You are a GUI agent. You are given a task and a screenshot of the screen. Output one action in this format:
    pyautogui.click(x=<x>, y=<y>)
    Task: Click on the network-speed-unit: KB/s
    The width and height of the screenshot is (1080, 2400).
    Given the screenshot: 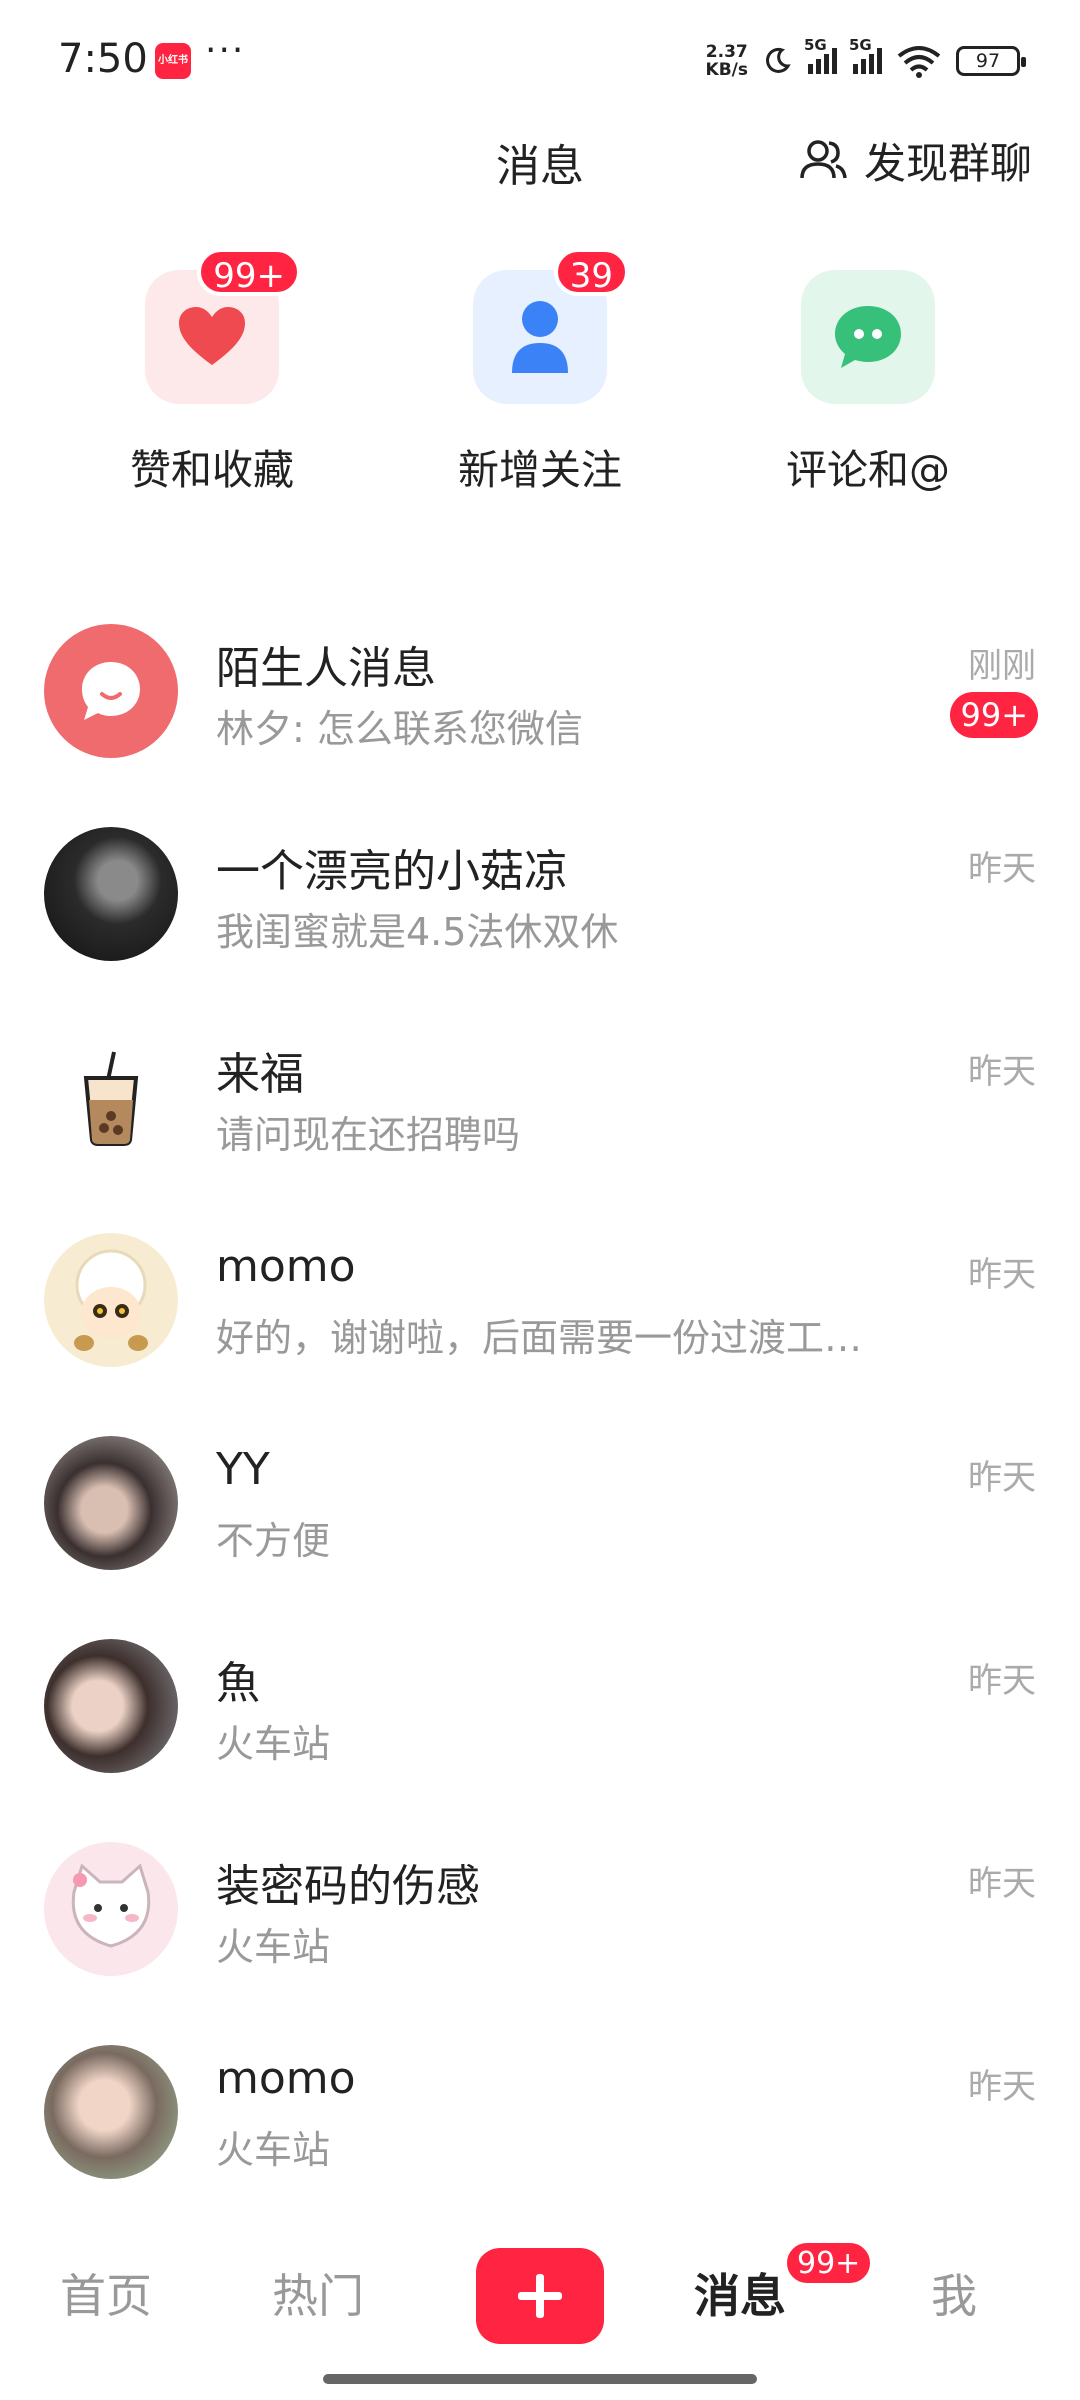 What is the action you would take?
    pyautogui.click(x=726, y=70)
    